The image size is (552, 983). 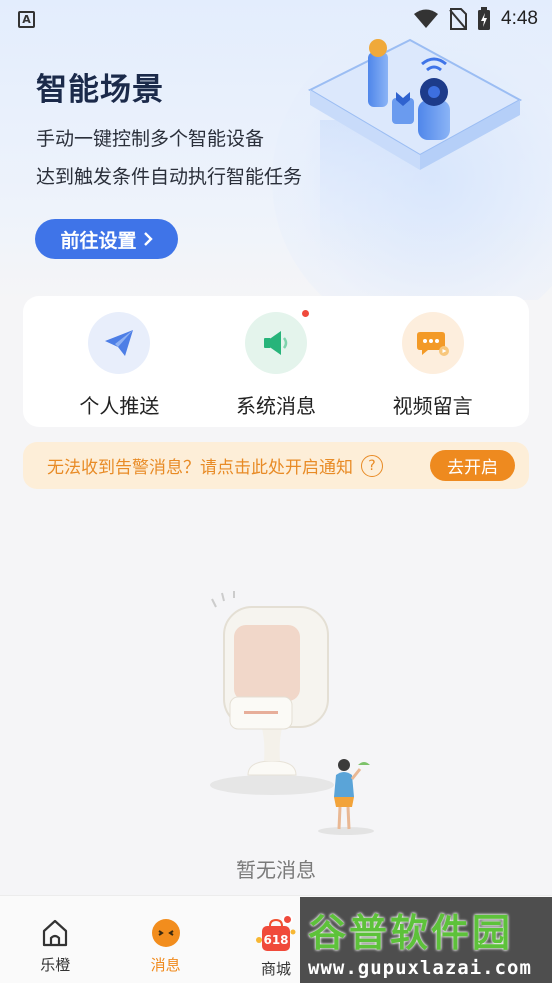 I want to click on personal-push-icon-bg, so click(x=119, y=343).